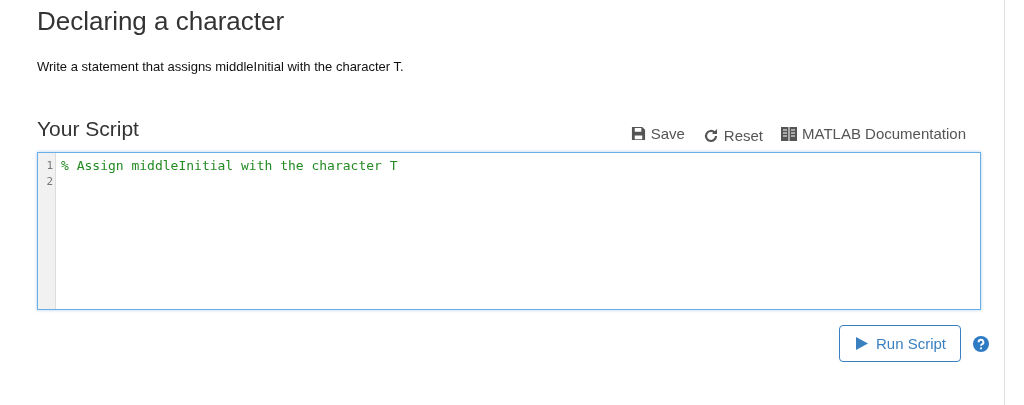 The image size is (1024, 405). I want to click on save-link: Save, so click(657, 133).